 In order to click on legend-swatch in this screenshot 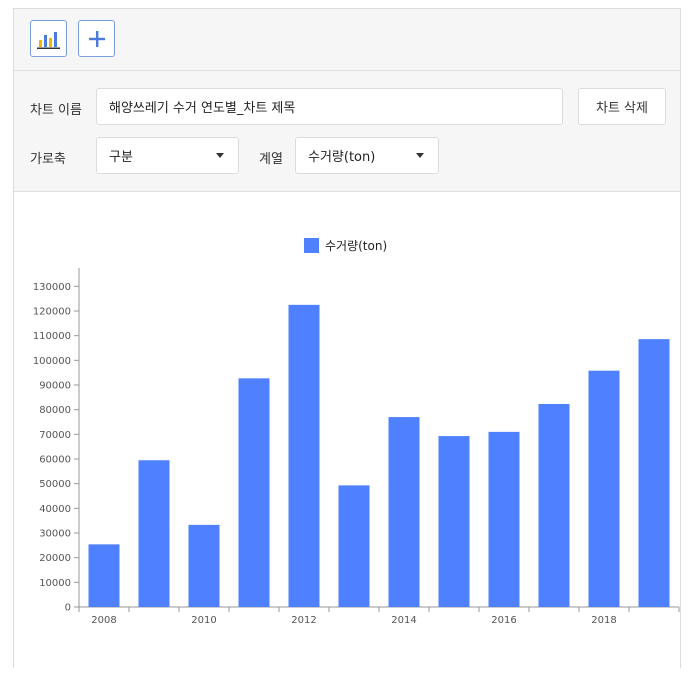, I will do `click(311, 245)`.